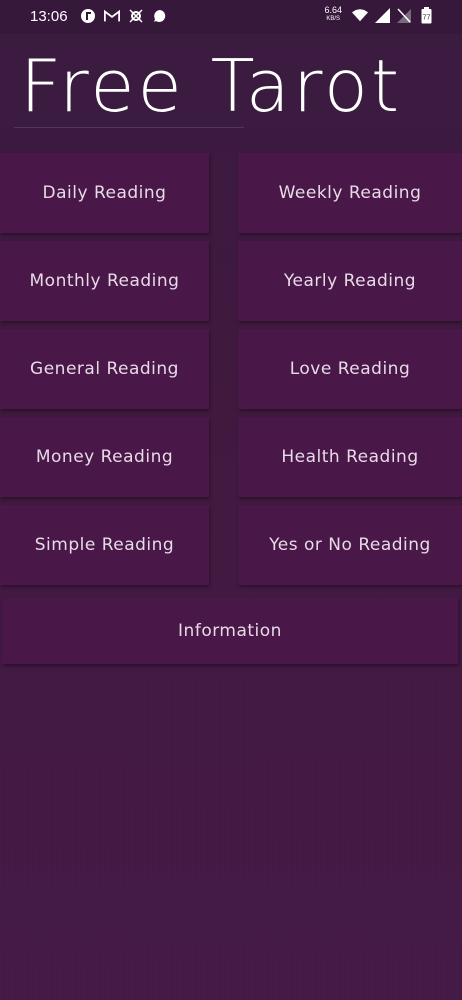 This screenshot has height=1000, width=462. I want to click on yes-or-no-reading-button: Yes or No Reading, so click(350, 545).